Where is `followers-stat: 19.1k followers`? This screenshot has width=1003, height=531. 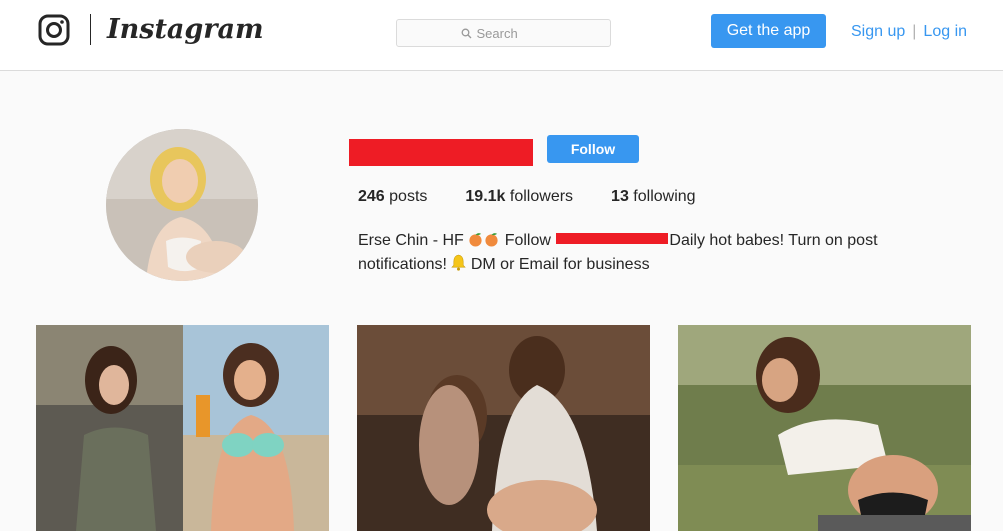 followers-stat: 19.1k followers is located at coordinates (519, 197).